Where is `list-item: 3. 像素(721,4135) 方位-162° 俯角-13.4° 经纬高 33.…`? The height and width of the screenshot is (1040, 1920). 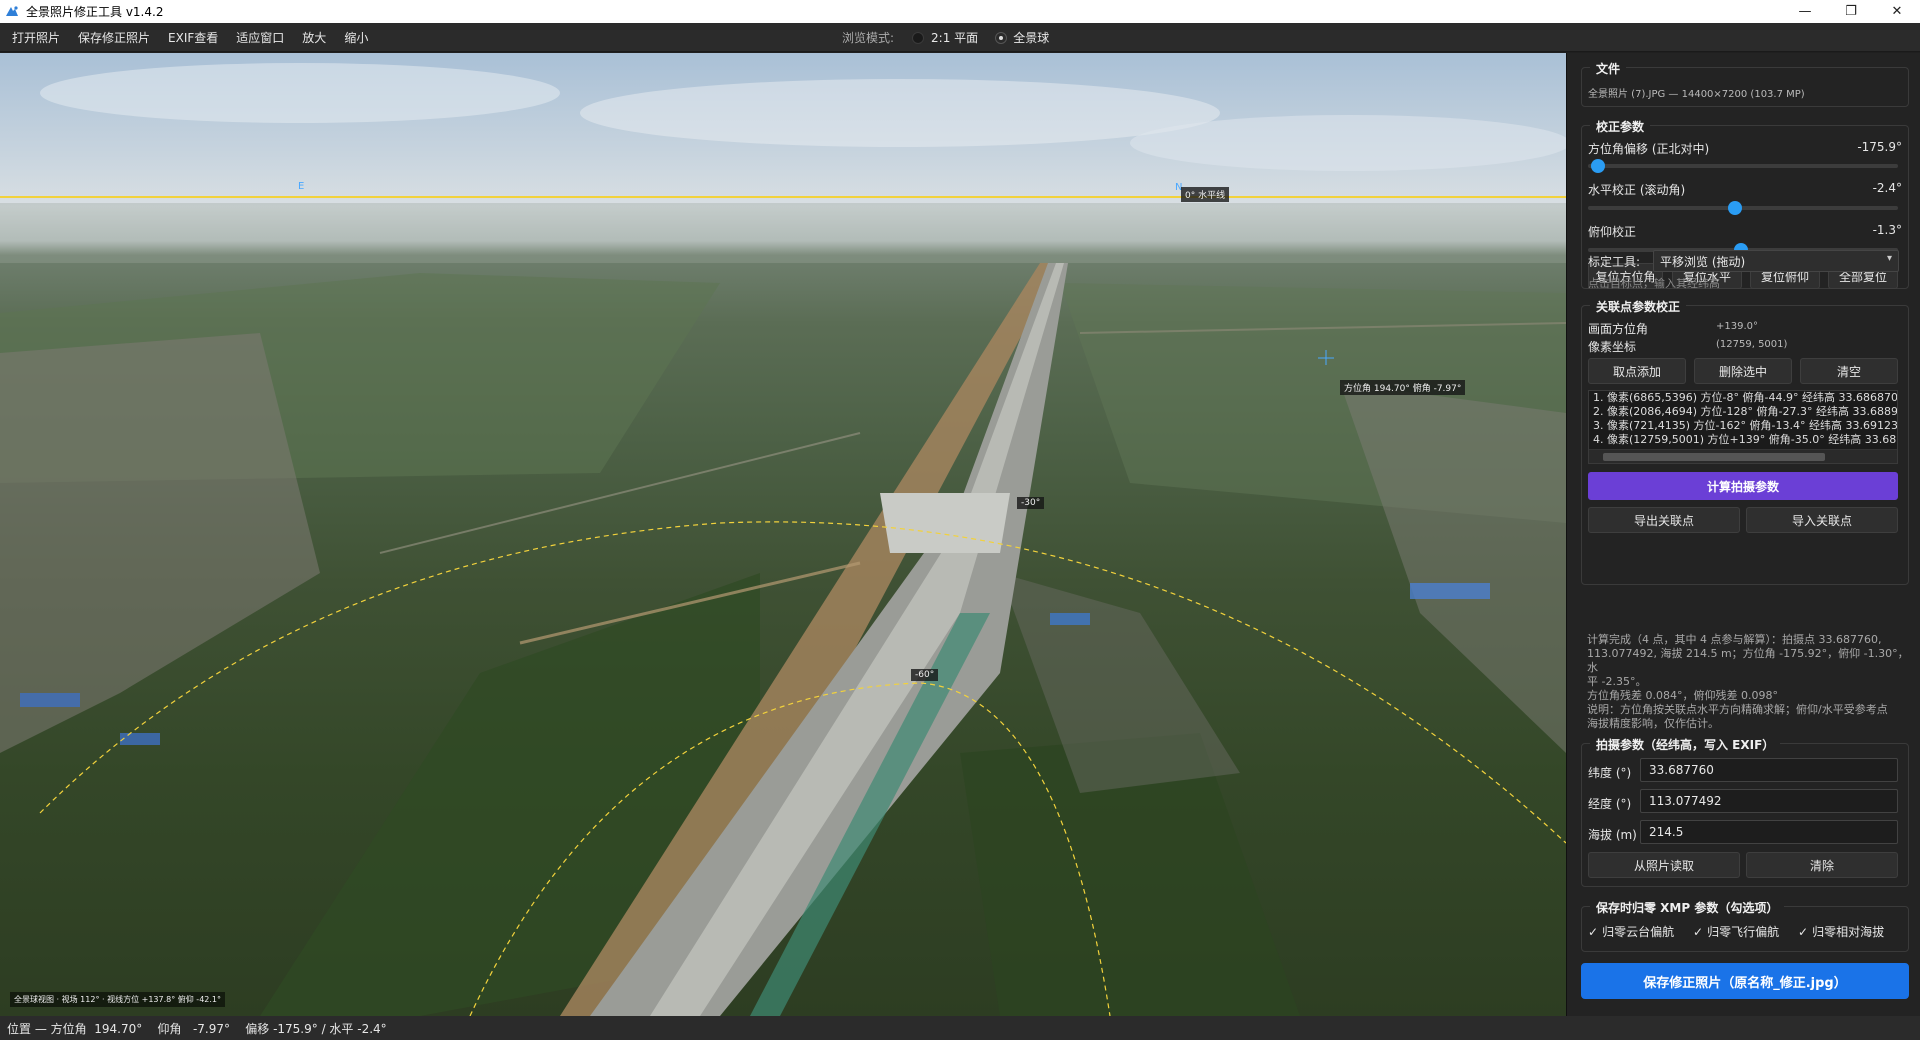
list-item: 3. 像素(721,4135) 方位-162° 俯角-13.4° 经纬高 33.… is located at coordinates (1743, 426).